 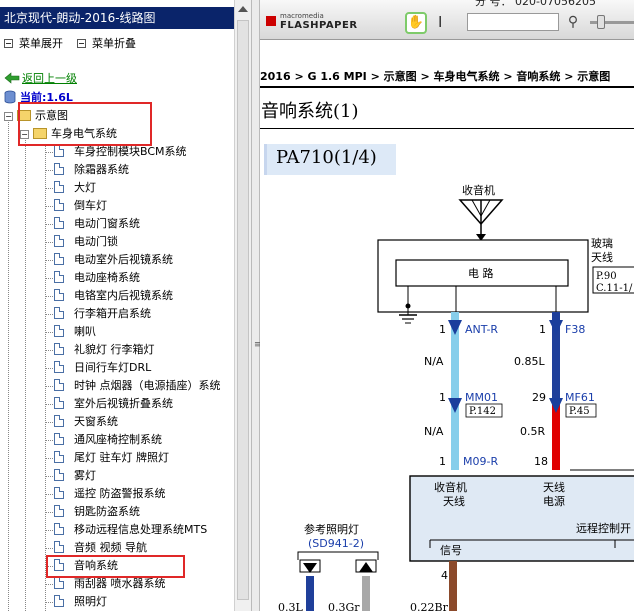 What do you see at coordinates (92, 224) in the screenshot?
I see `tree-item: 电动门窗系统` at bounding box center [92, 224].